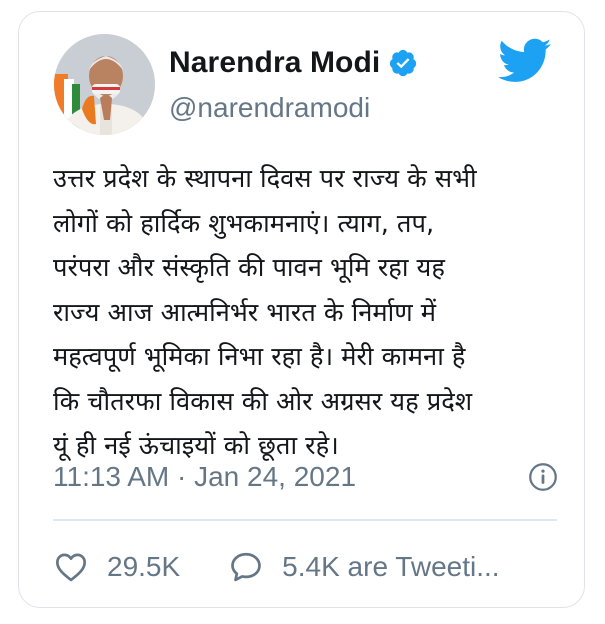 Image resolution: width=605 pixels, height=624 pixels. I want to click on verified-badge-icon, so click(403, 63).